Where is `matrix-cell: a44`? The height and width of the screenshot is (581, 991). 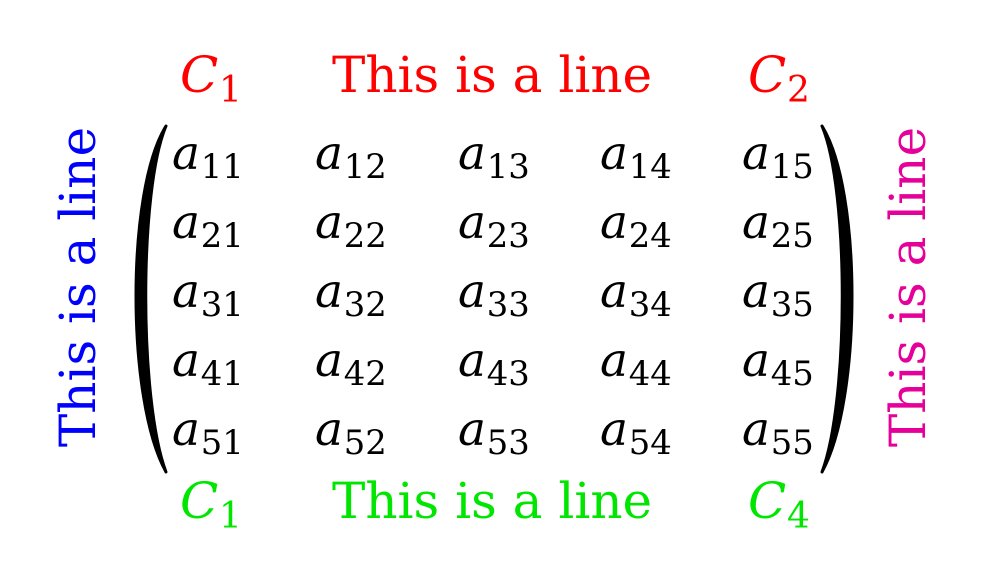 matrix-cell: a44 is located at coordinates (636, 364).